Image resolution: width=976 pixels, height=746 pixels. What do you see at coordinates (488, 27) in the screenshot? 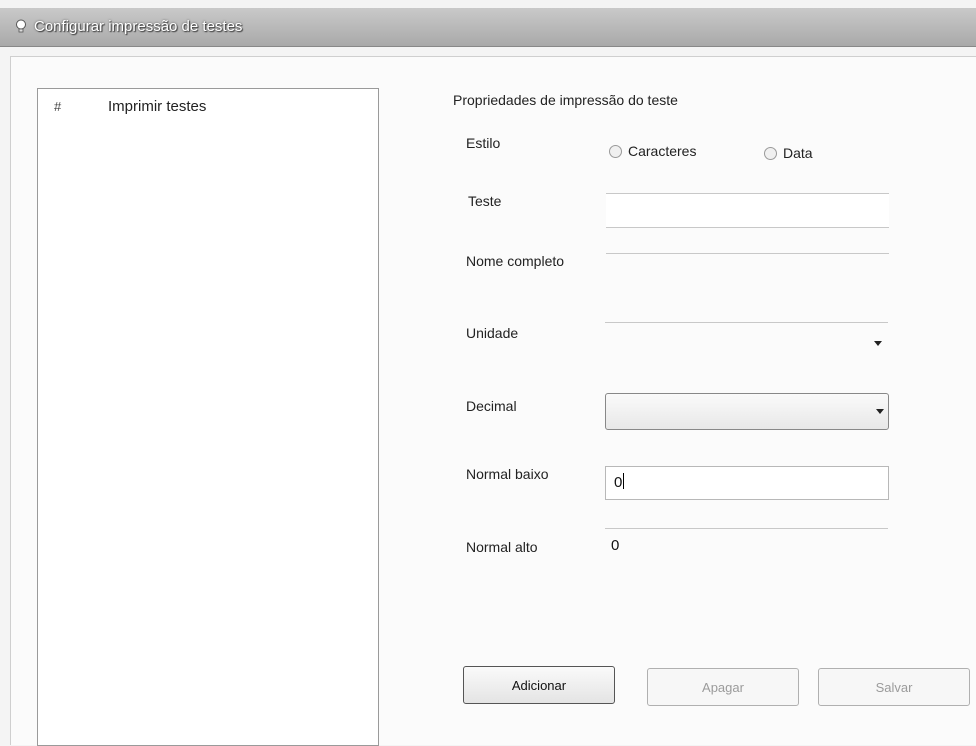
I see `window-titlebar: Configurar impressão de testes` at bounding box center [488, 27].